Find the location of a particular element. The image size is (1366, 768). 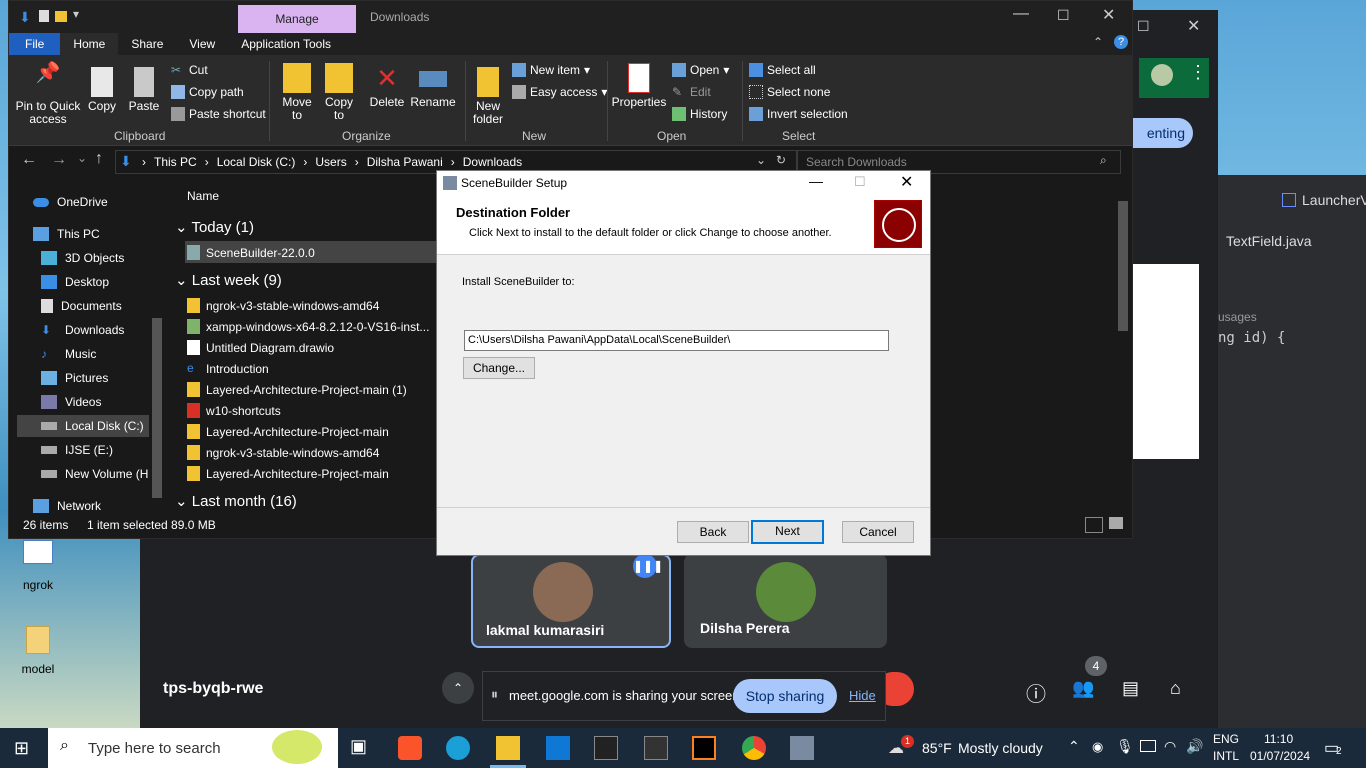

file-row: SceneBuilder-22.0.0 is located at coordinates (251, 252).